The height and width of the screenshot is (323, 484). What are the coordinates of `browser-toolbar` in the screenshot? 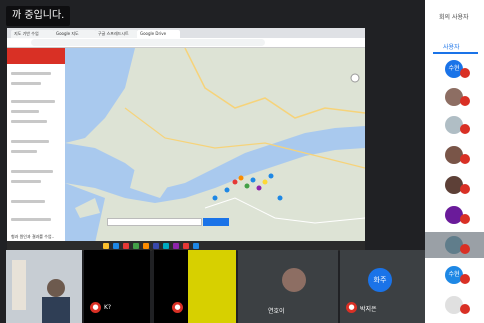 It's located at (186, 43).